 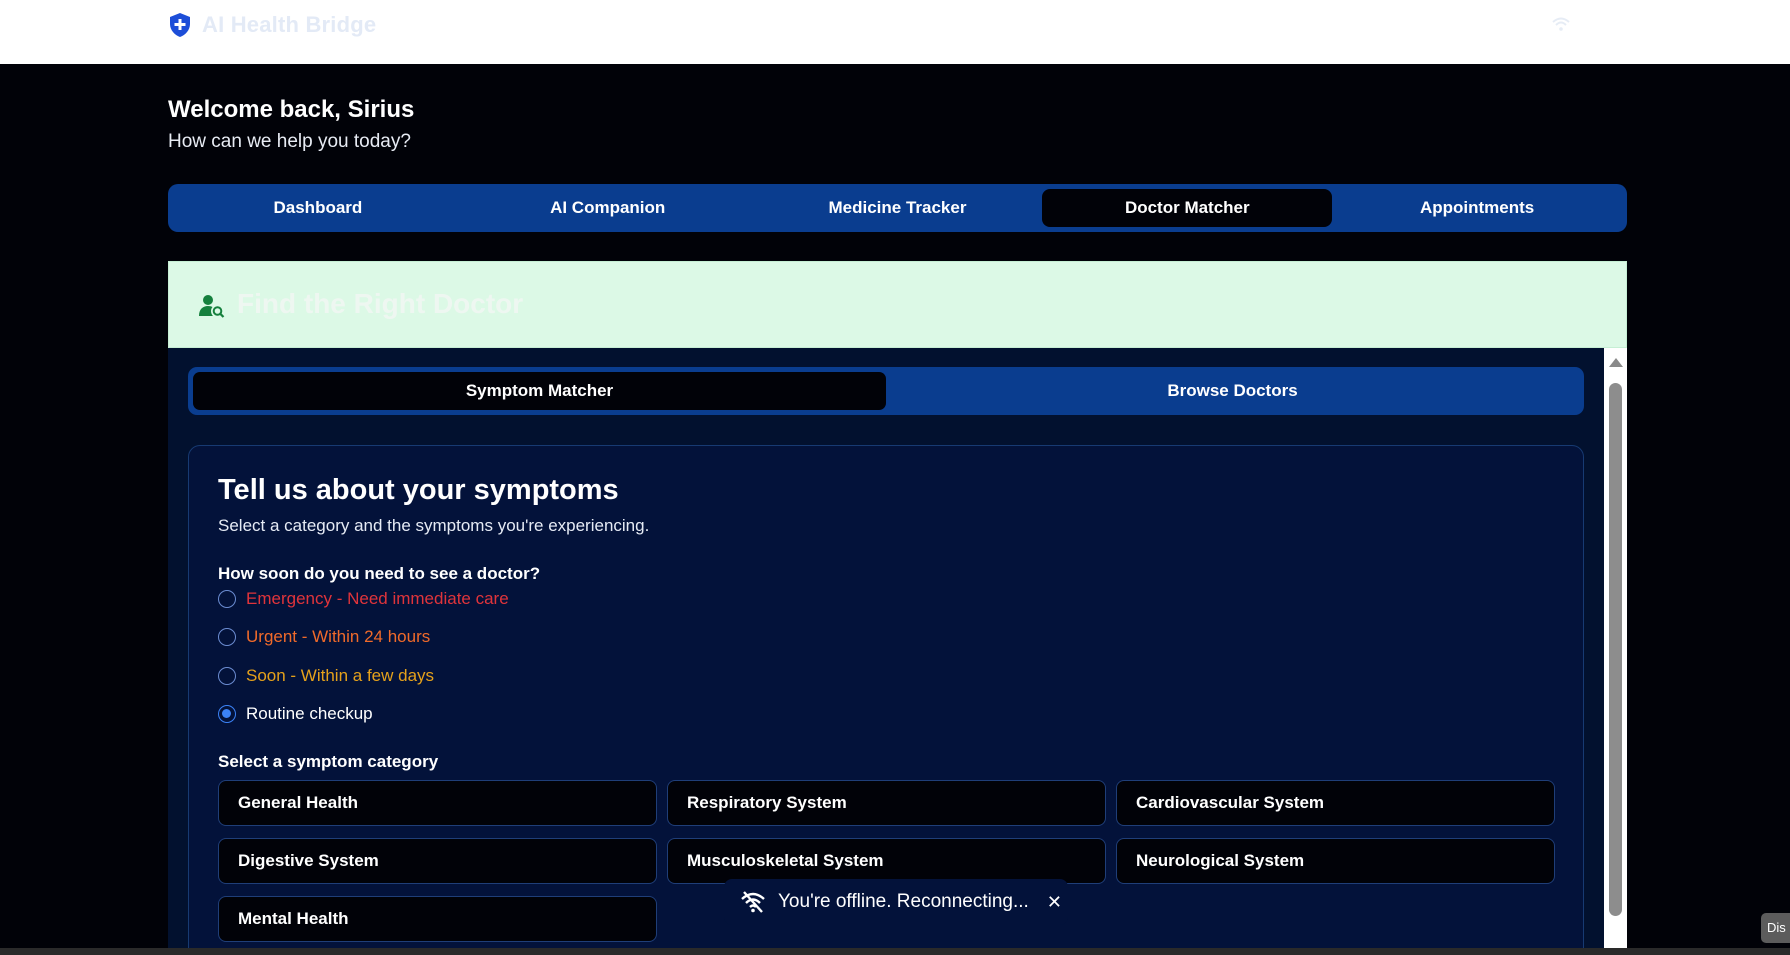 I want to click on corner-tag: Dis, so click(x=1775, y=928).